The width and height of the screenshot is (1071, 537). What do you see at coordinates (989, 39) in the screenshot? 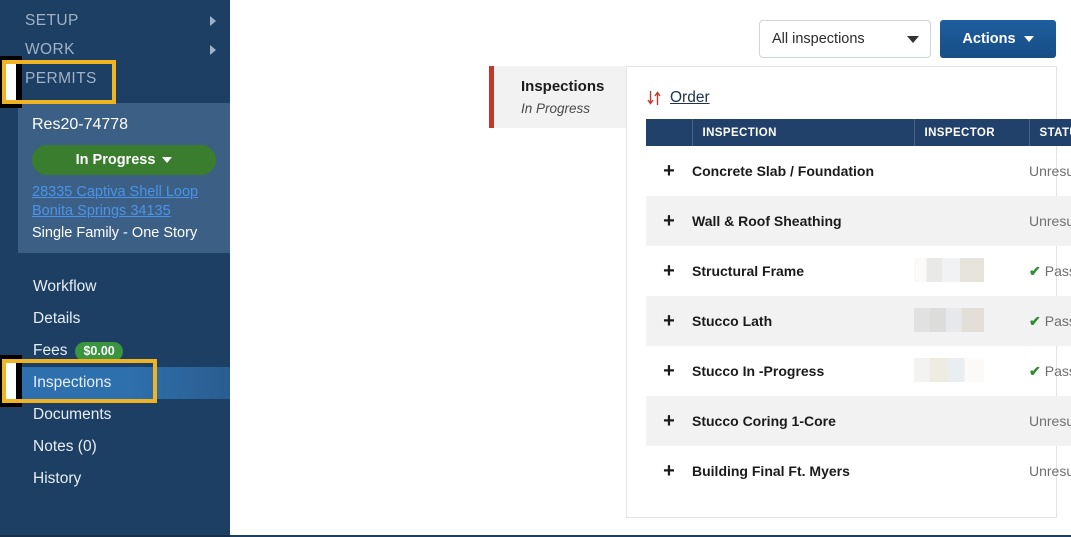
I see `actions-button-label: Actions` at bounding box center [989, 39].